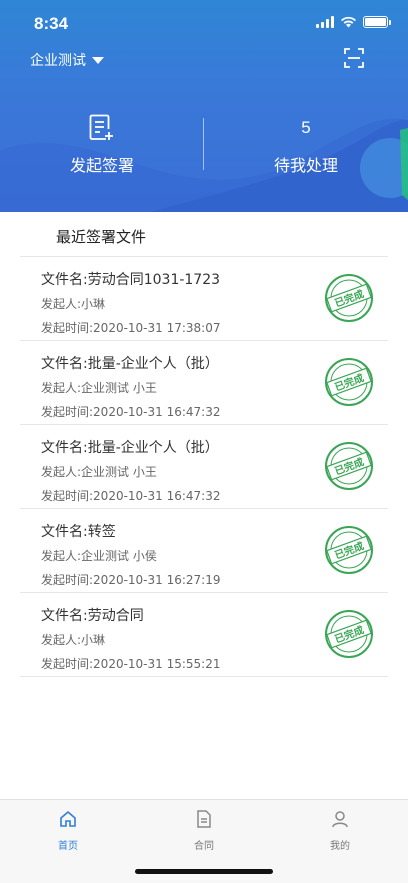 The width and height of the screenshot is (408, 883). What do you see at coordinates (101, 165) in the screenshot?
I see `initiate-signing-label: 发起签署` at bounding box center [101, 165].